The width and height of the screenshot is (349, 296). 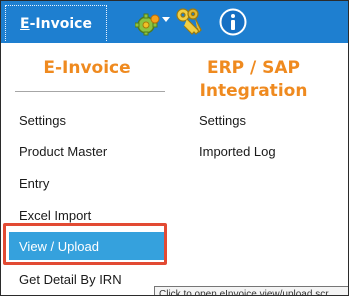 What do you see at coordinates (87, 183) in the screenshot?
I see `menu-item-entry: Entry` at bounding box center [87, 183].